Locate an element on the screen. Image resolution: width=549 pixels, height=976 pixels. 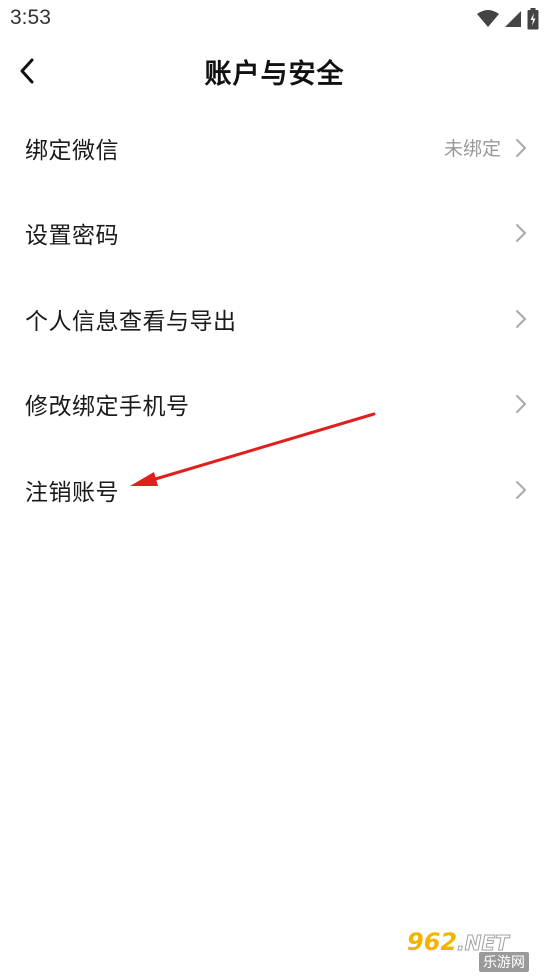
menu-item-label: 个人信息查看与导出 is located at coordinates (131, 321).